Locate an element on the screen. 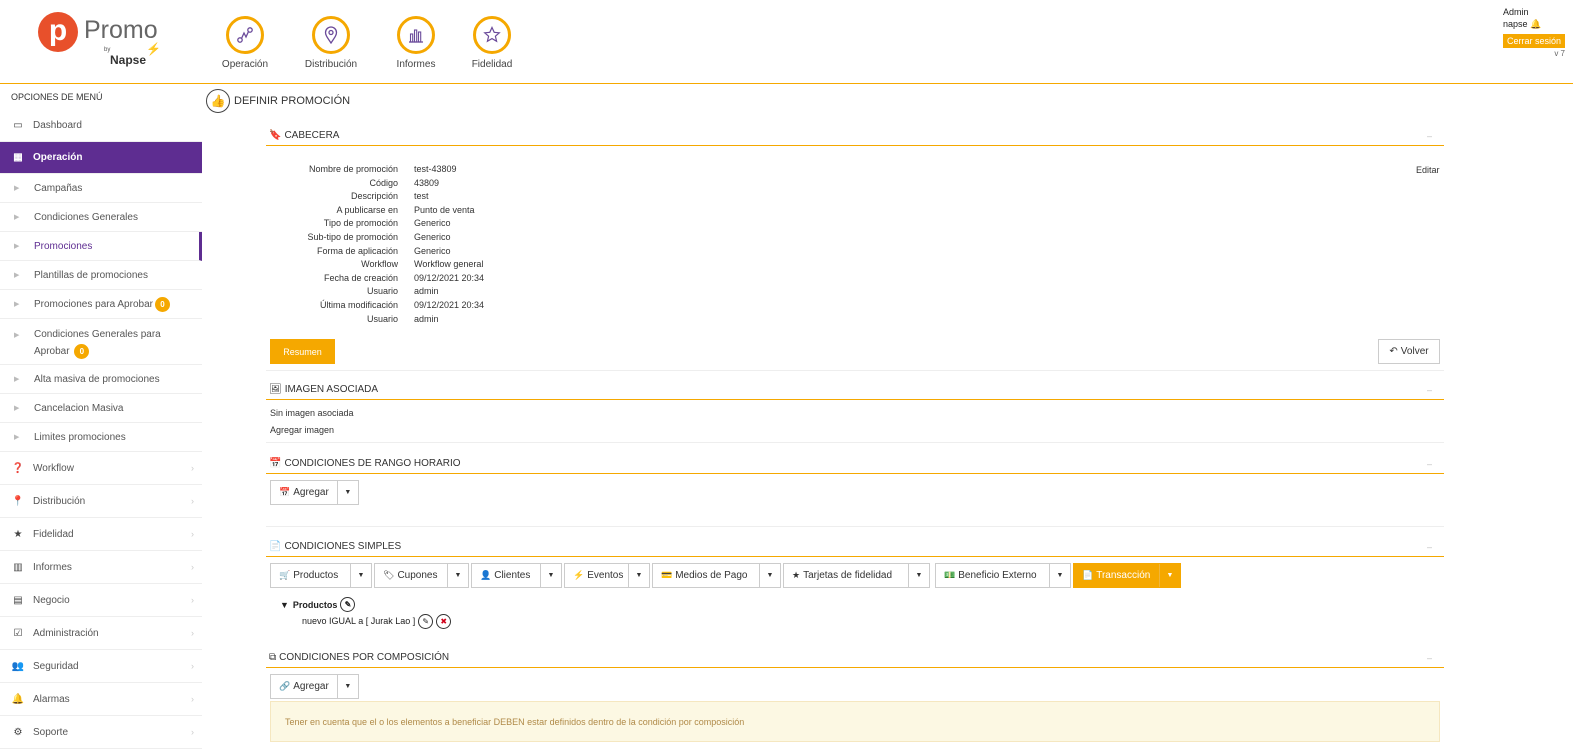  composicion-add-button: 🔗 Agregar is located at coordinates (304, 686).